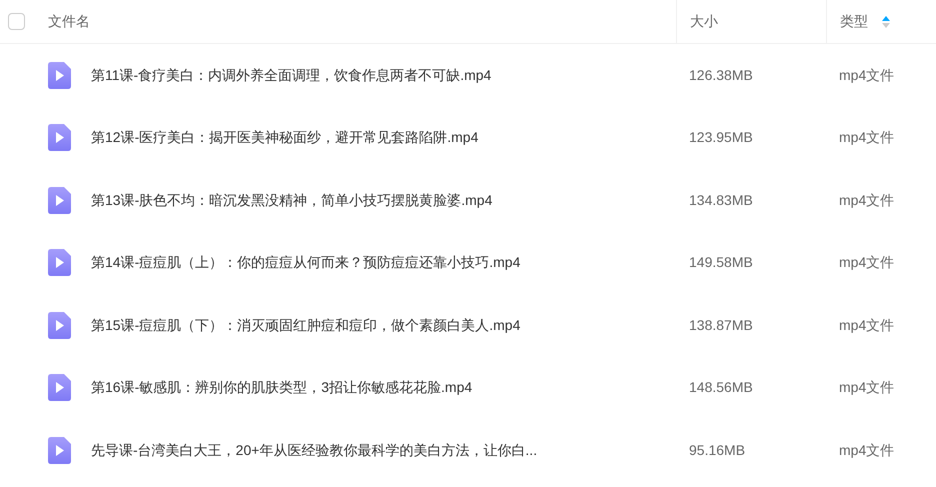 The image size is (936, 487). Describe the element at coordinates (721, 324) in the screenshot. I see `file-size: 138.87MB` at that location.